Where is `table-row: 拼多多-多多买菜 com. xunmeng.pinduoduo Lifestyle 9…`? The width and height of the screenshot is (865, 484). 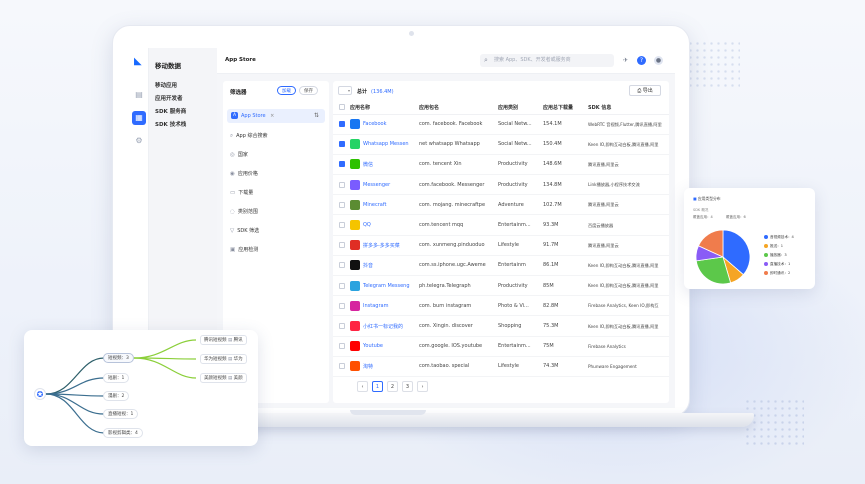 table-row: 拼多多-多多买菜 com. xunmeng.pinduoduo Lifestyle 9… is located at coordinates (501, 246).